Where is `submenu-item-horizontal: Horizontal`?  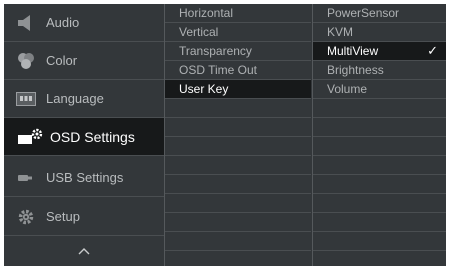
submenu-item-horizontal: Horizontal is located at coordinates (238, 13).